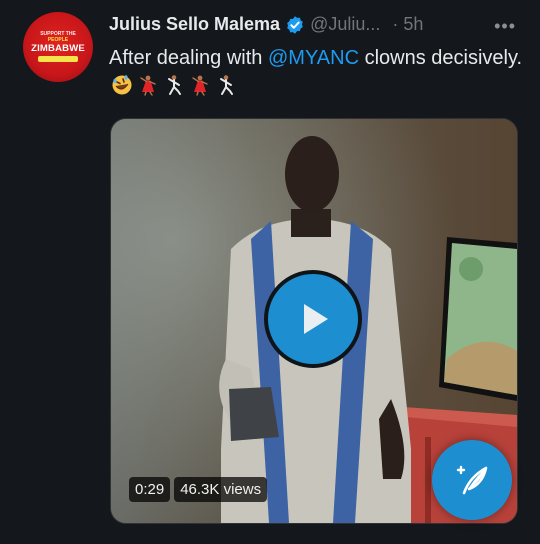 The image size is (540, 544). Describe the element at coordinates (122, 85) in the screenshot. I see `rolling-on-floor-laughing-emoji` at that location.